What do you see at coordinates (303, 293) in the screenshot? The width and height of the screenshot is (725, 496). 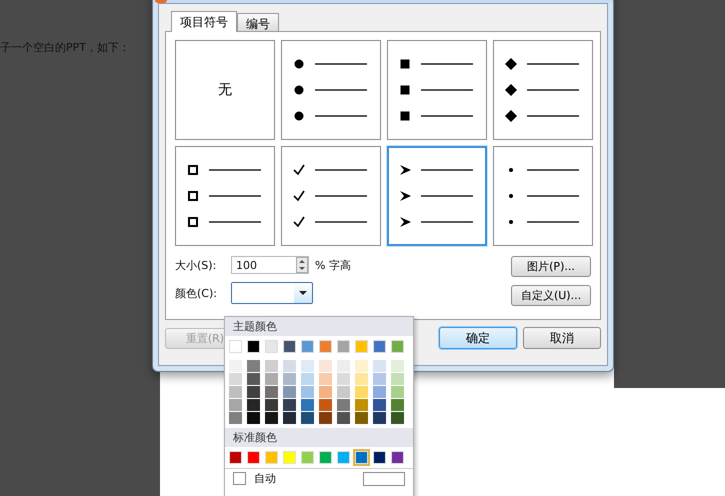 I see `caret-icon` at bounding box center [303, 293].